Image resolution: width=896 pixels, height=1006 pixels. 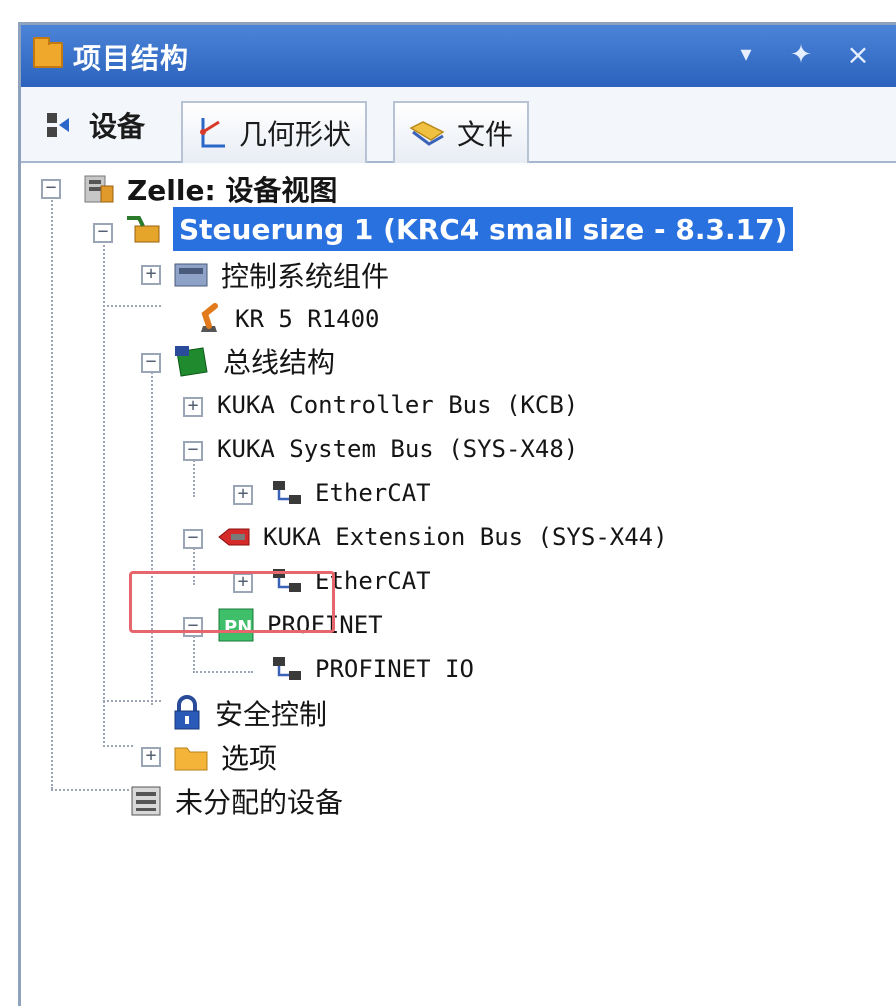 I want to click on tree-node-safety: 安全控制, so click(x=249, y=713).